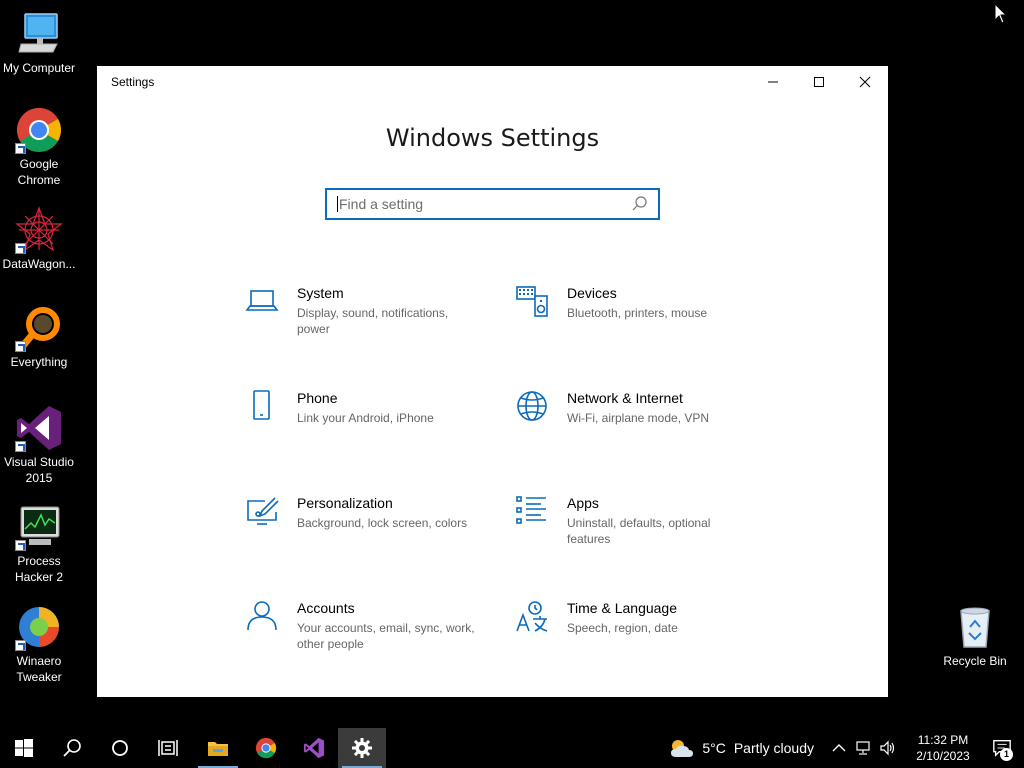 The image size is (1024, 768). I want to click on tile-time-language: Time & Language Speech, region, date, so click(640, 634).